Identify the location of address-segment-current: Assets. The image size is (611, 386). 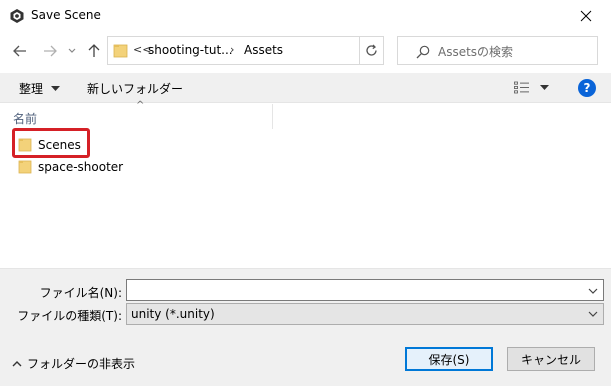
(263, 50).